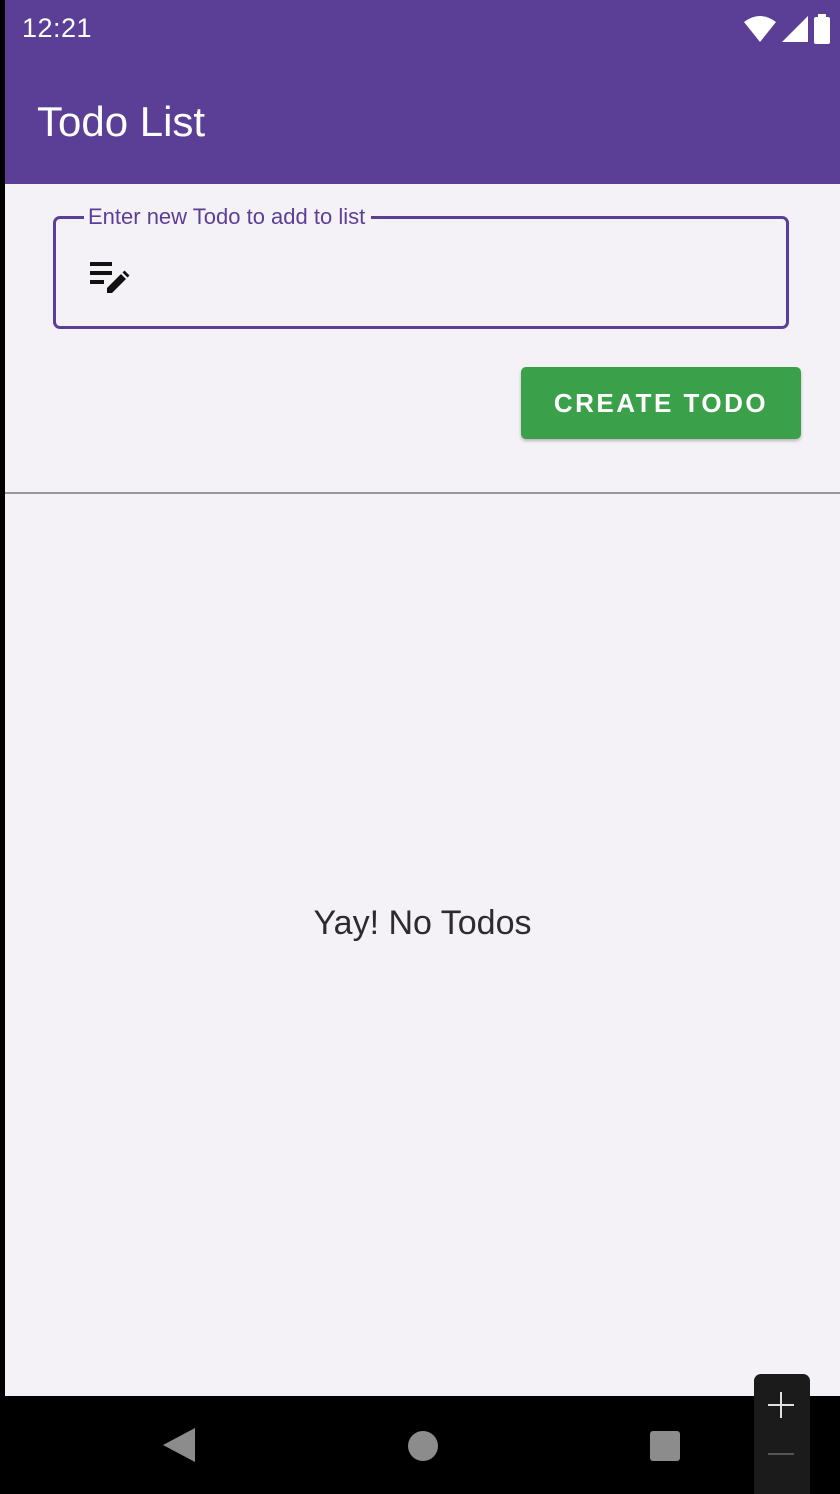 The width and height of the screenshot is (840, 1494). What do you see at coordinates (781, 1454) in the screenshot?
I see `zoom-out-icon` at bounding box center [781, 1454].